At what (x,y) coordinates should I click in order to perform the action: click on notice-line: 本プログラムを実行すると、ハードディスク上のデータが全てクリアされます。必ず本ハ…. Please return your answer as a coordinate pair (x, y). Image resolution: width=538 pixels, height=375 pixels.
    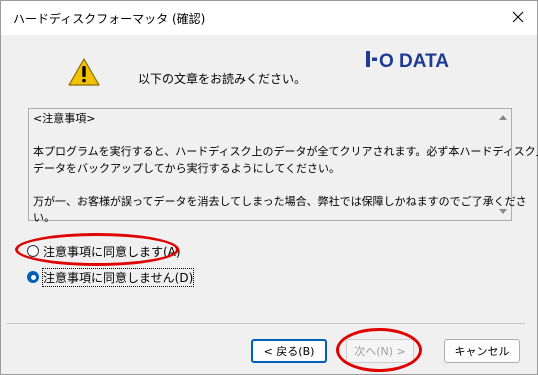
    Looking at the image, I should click on (285, 151).